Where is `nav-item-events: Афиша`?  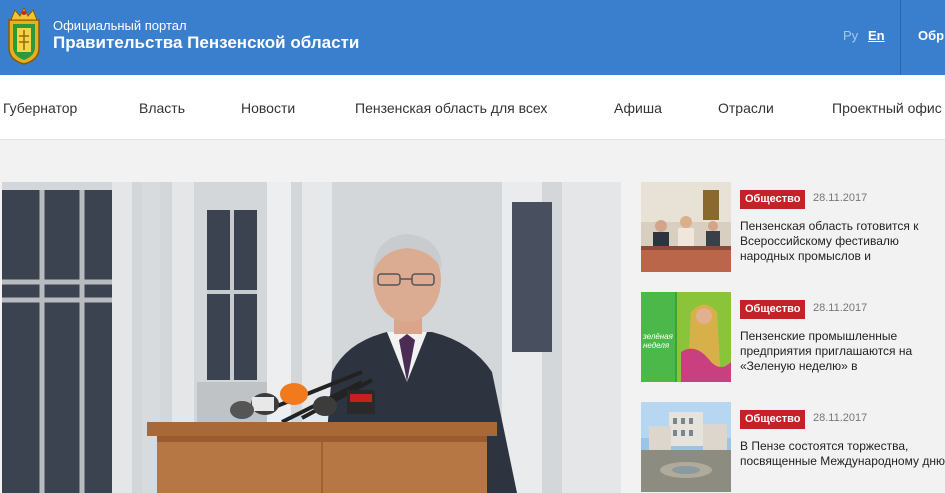
nav-item-events: Афиша is located at coordinates (638, 108).